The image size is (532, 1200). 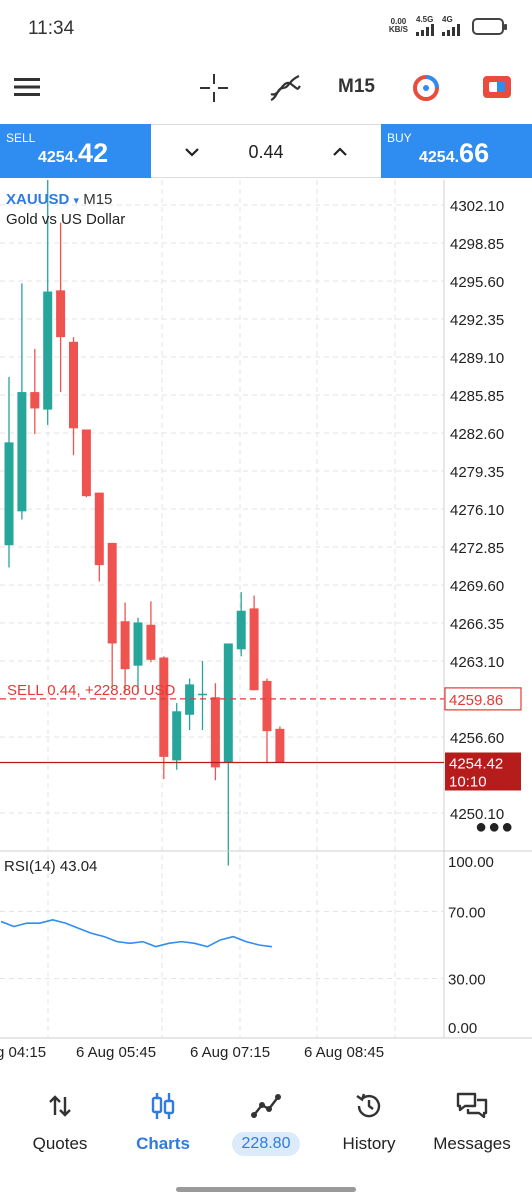 I want to click on network-speed: 0.00 KB/S, so click(x=398, y=25).